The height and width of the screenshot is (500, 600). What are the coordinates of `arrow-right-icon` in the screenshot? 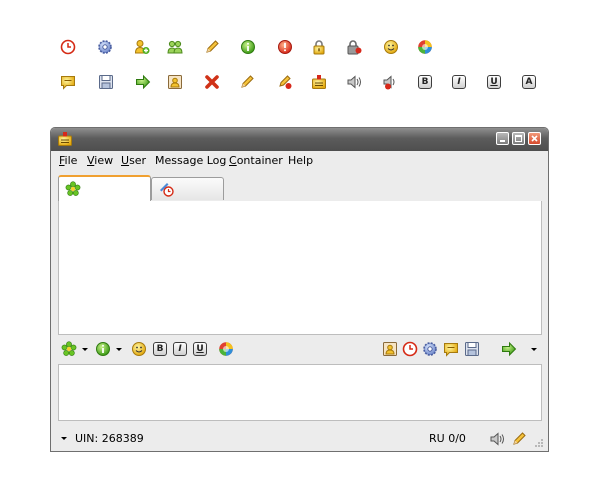 It's located at (143, 82).